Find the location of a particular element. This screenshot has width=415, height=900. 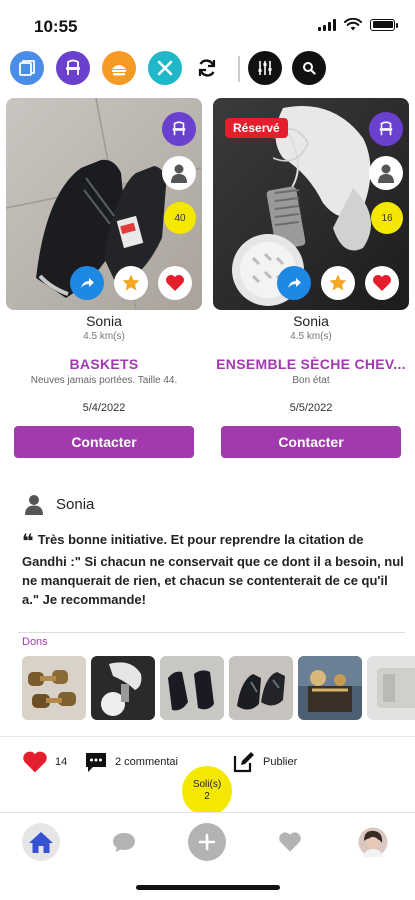

nav-add is located at coordinates (207, 842).